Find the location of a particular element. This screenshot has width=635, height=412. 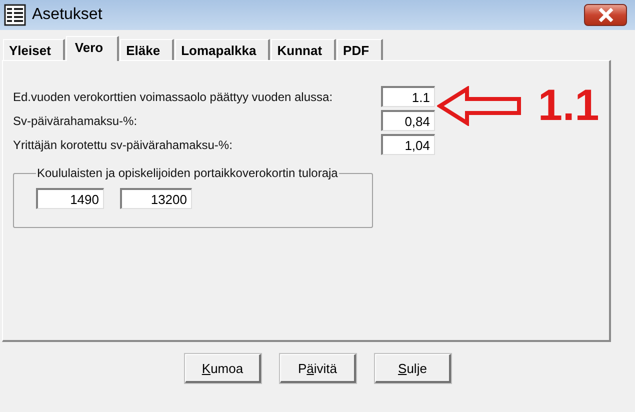

tab: Lomapalkka is located at coordinates (222, 49).